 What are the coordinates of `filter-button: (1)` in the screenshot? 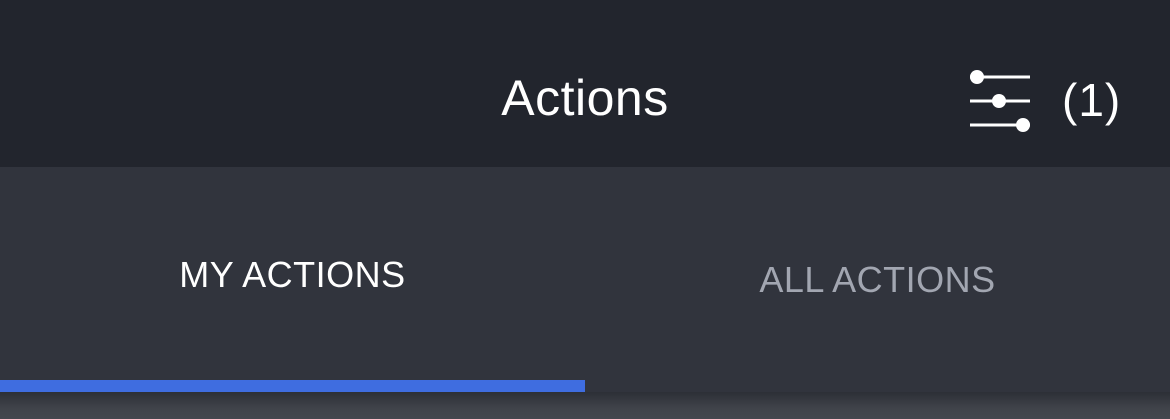 It's located at (1045, 100).